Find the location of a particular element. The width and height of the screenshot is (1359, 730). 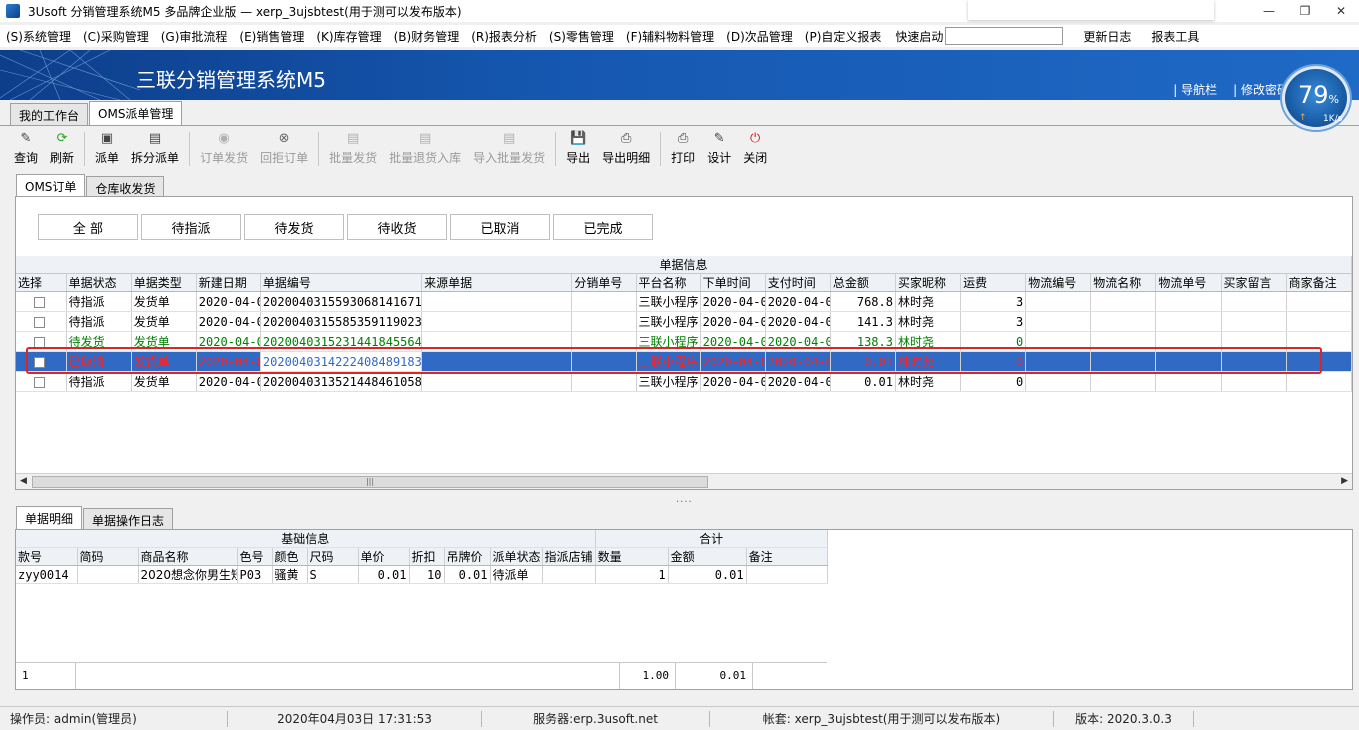

export-detail-button: ⎙ 导出明细 is located at coordinates (626, 147).